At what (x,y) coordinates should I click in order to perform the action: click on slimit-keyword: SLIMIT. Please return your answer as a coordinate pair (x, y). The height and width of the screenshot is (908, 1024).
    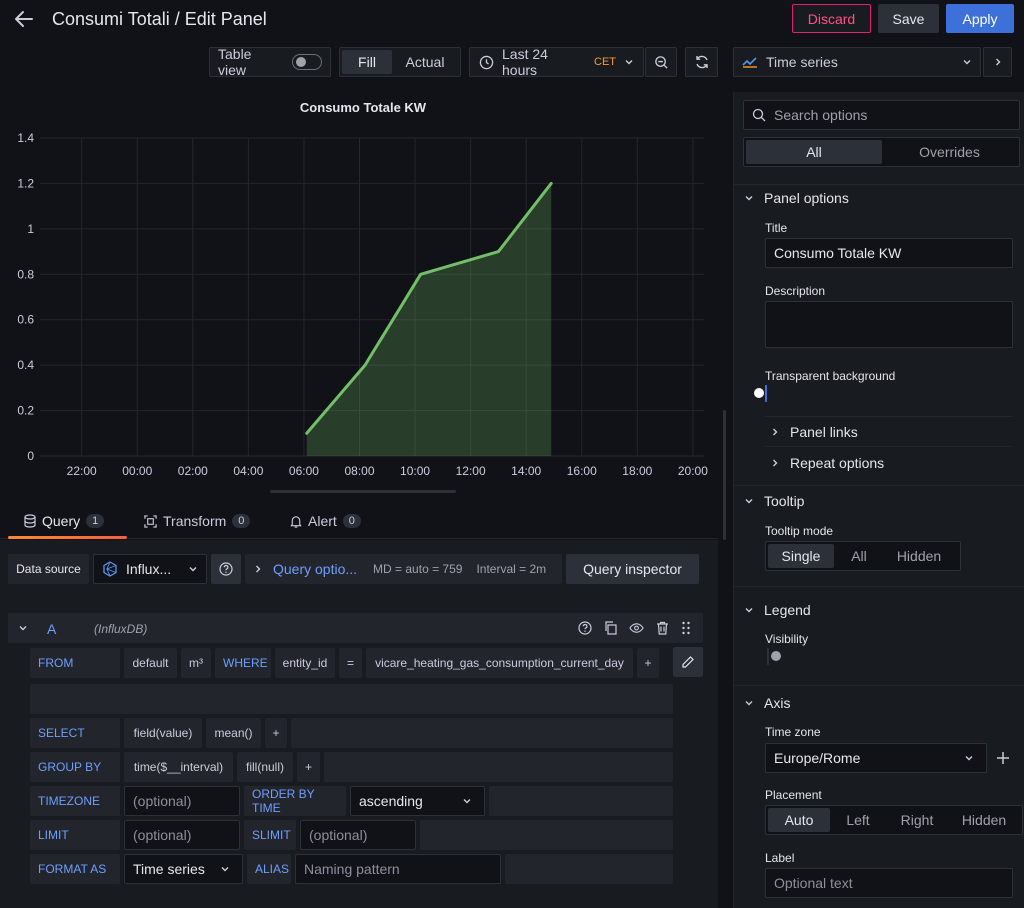
    Looking at the image, I should click on (270, 835).